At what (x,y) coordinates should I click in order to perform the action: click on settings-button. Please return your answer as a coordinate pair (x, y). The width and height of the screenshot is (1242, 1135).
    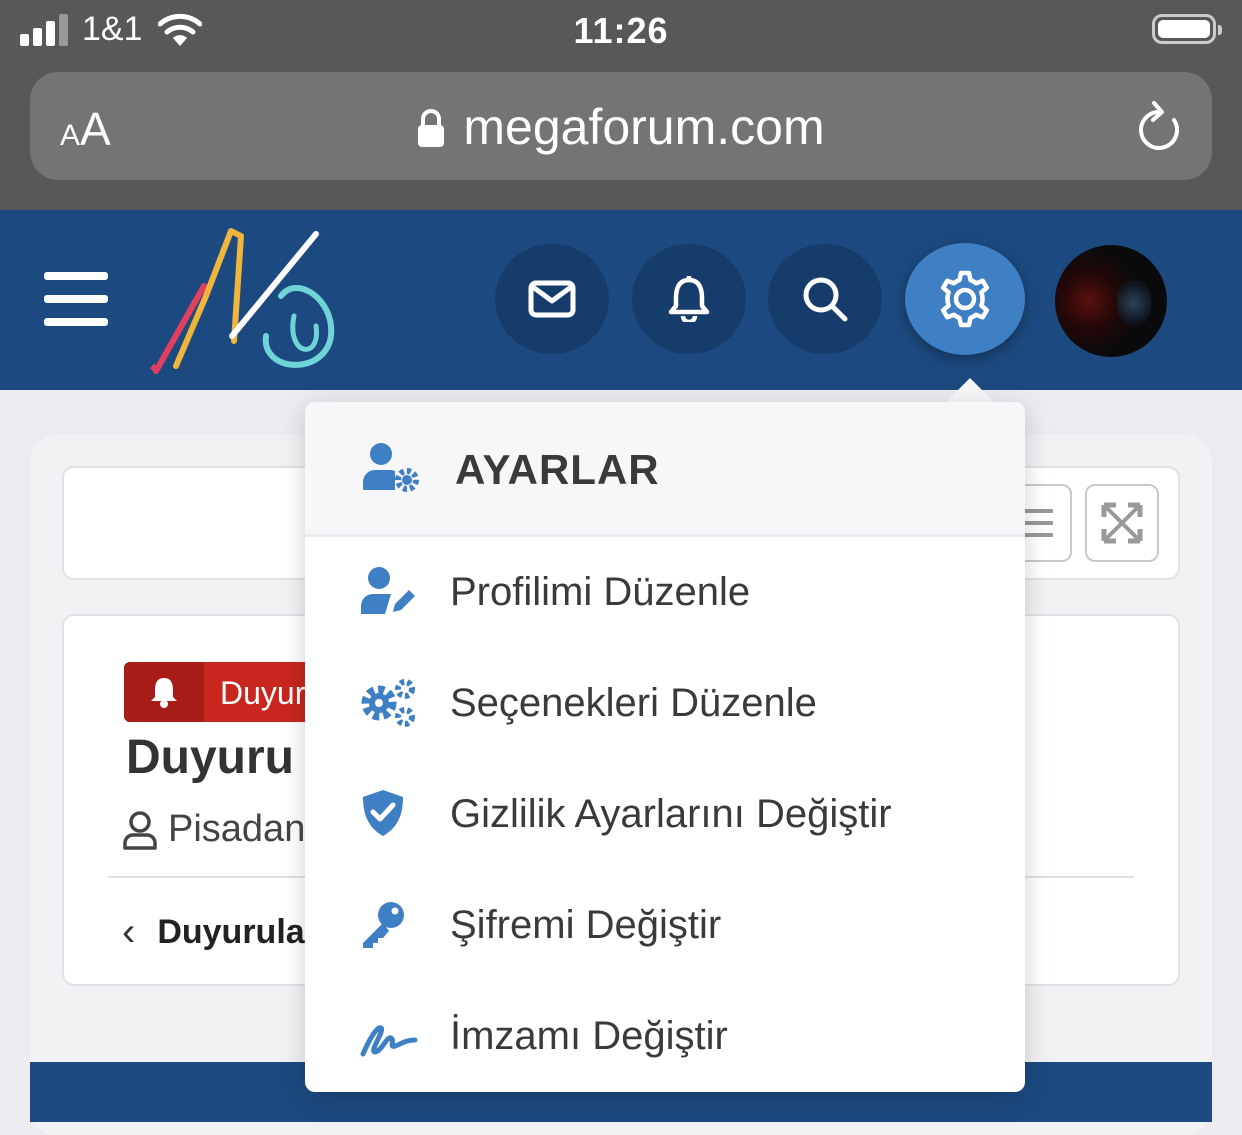
    Looking at the image, I should click on (965, 299).